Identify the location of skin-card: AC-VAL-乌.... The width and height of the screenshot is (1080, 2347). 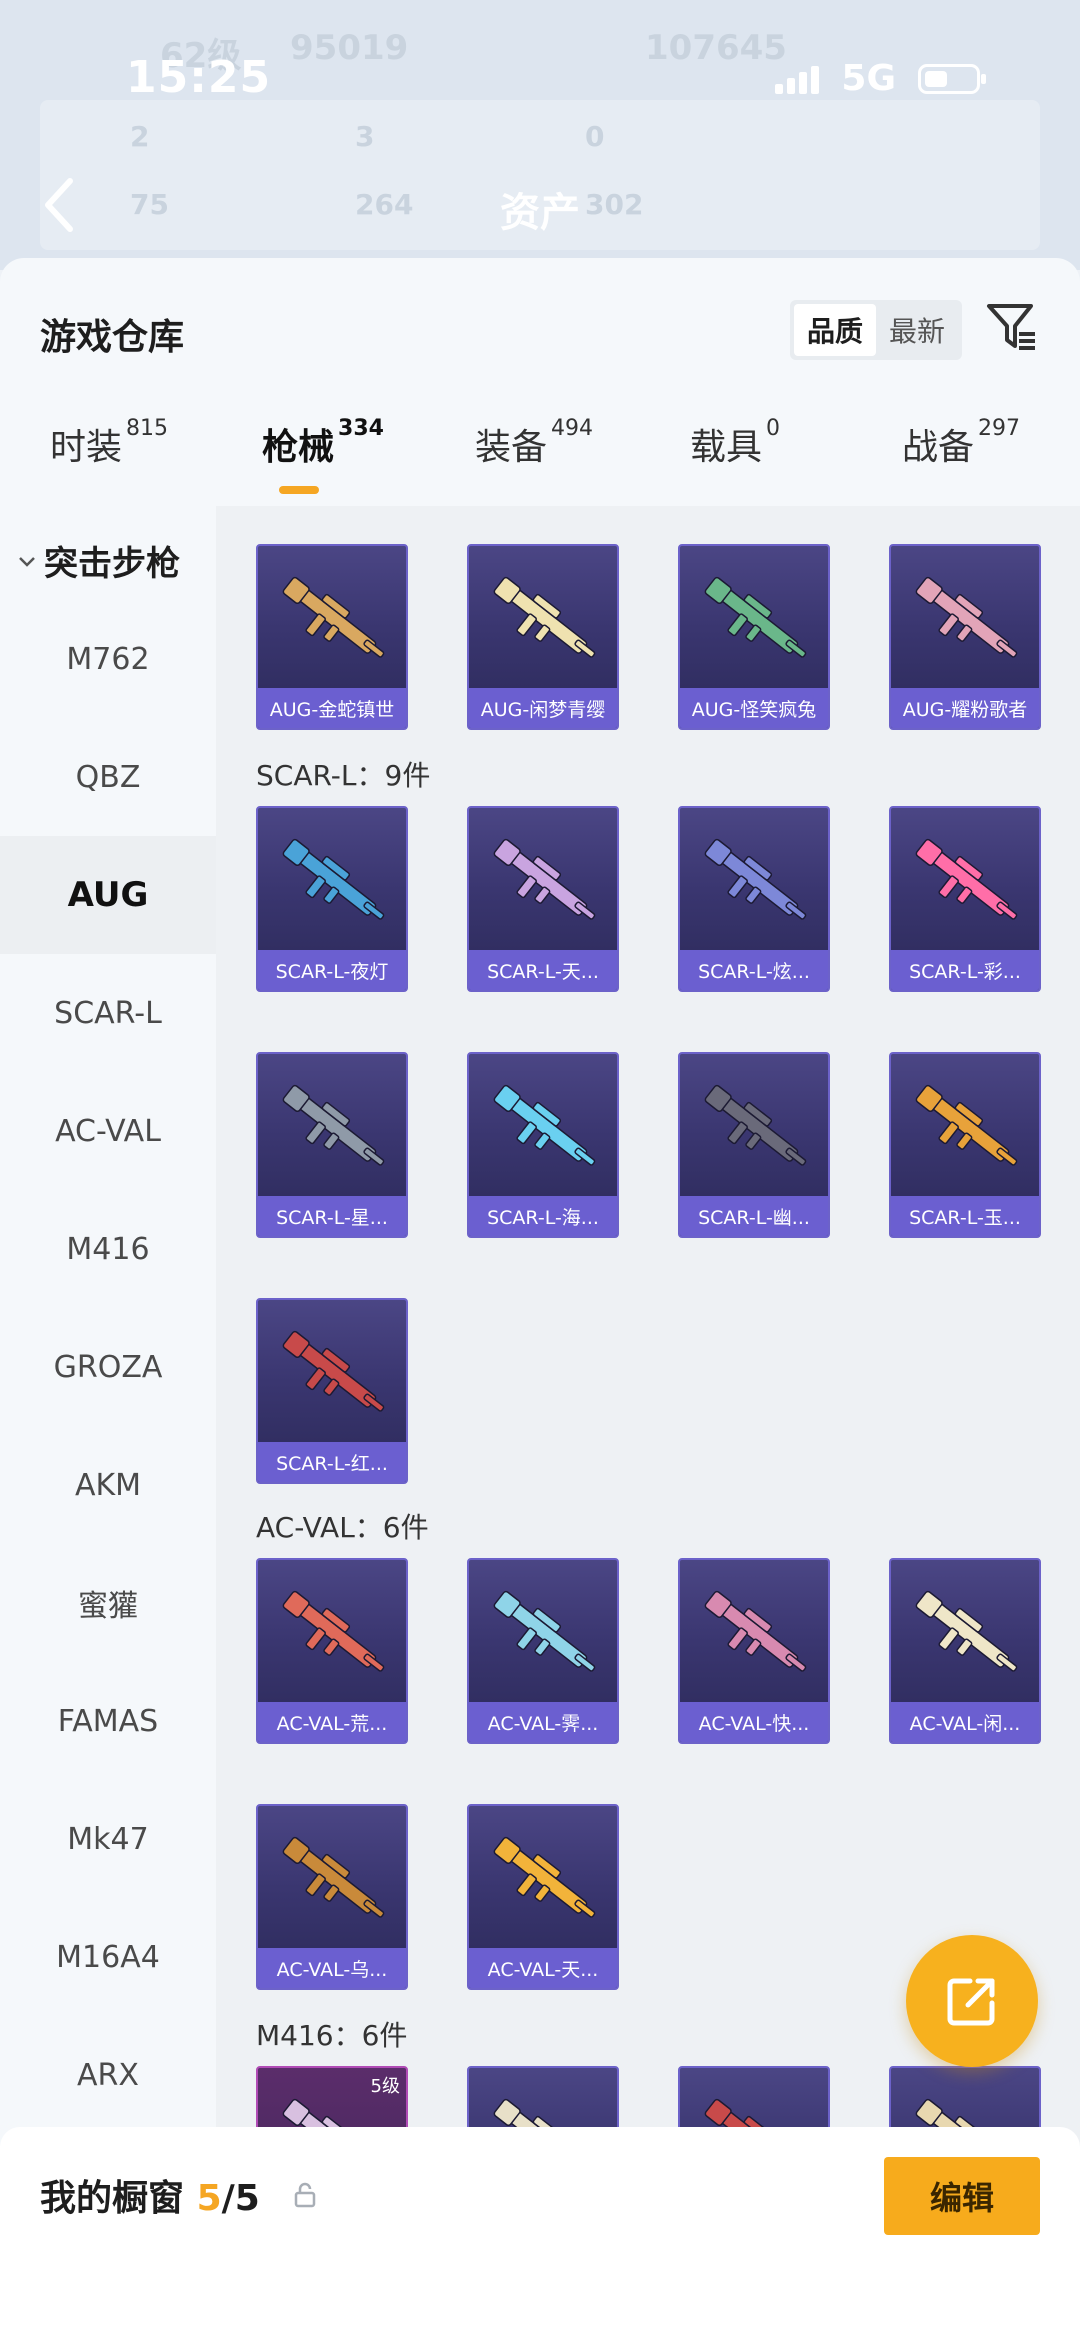
(332, 1897).